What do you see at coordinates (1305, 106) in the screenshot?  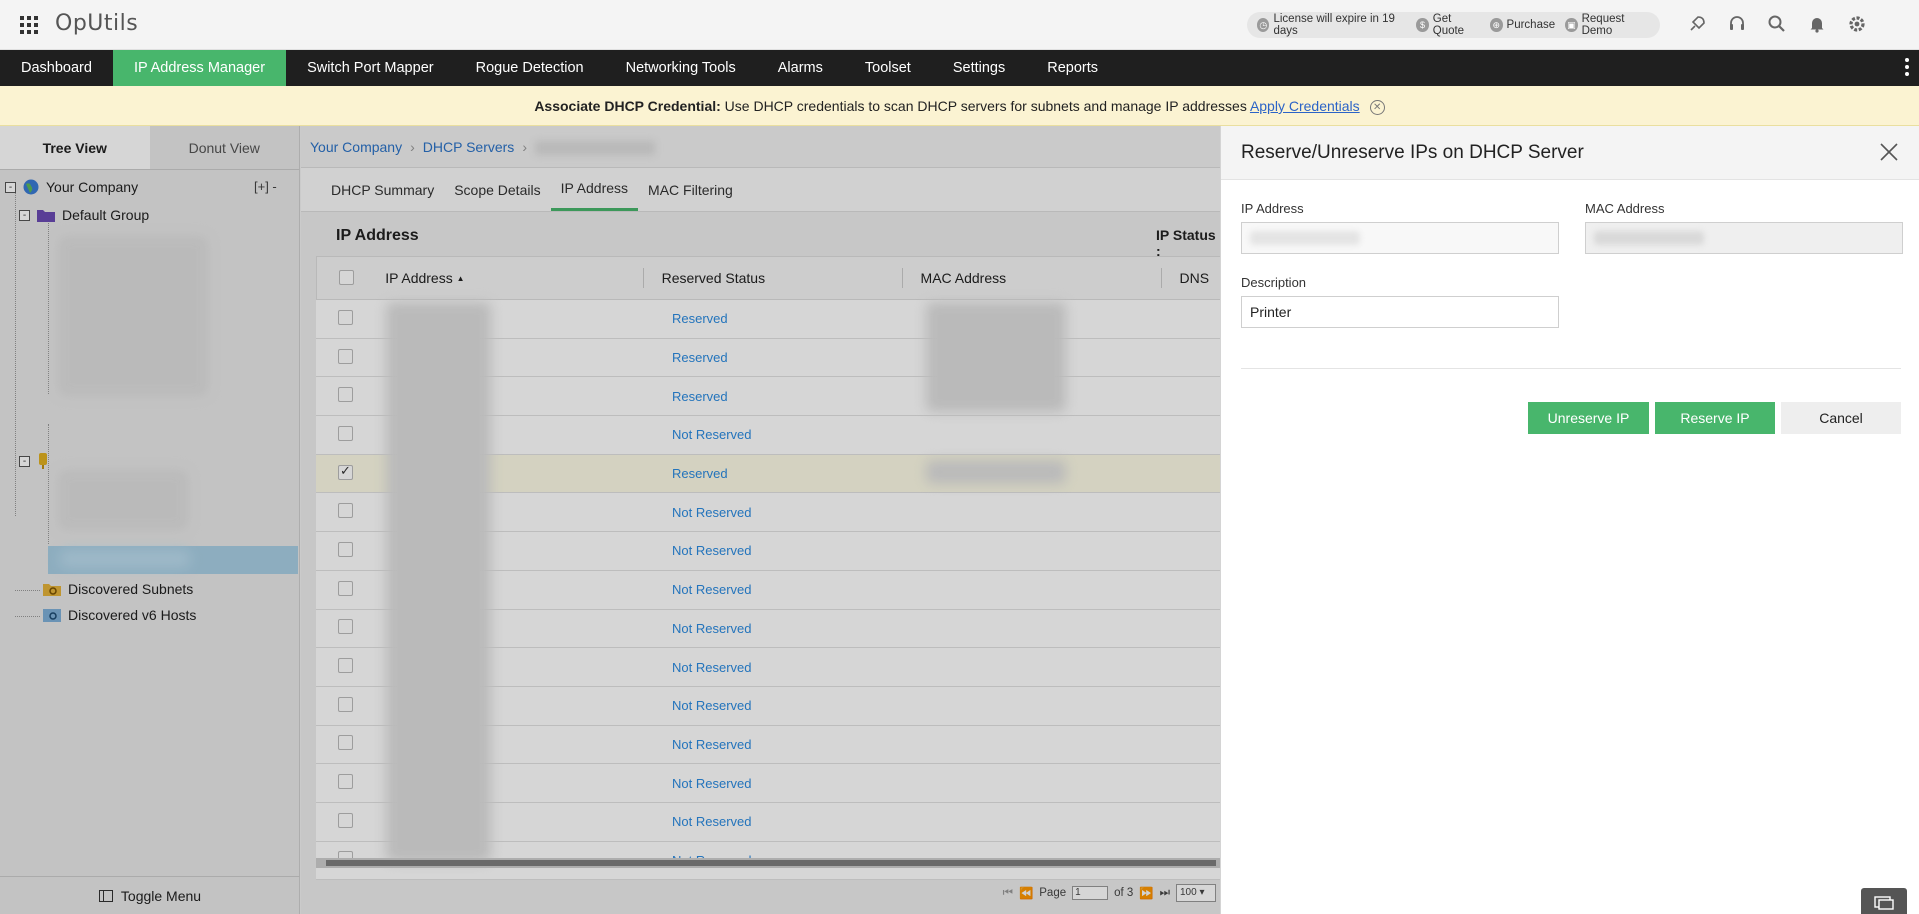 I see `apply-credentials-link: Apply Credentials` at bounding box center [1305, 106].